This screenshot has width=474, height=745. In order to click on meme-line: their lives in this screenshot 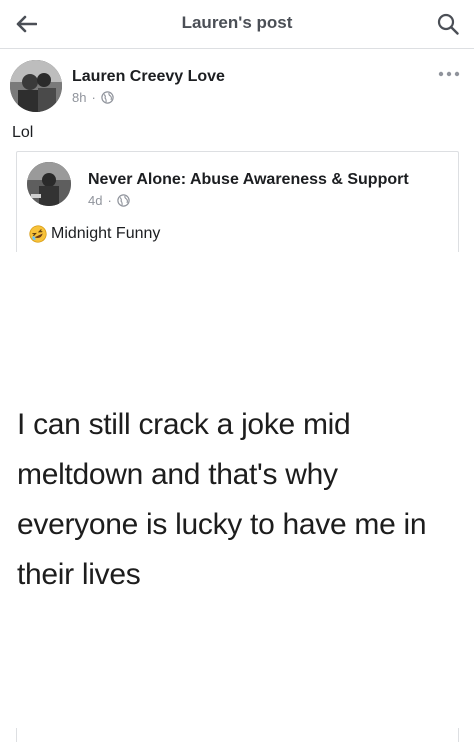, I will do `click(79, 574)`.